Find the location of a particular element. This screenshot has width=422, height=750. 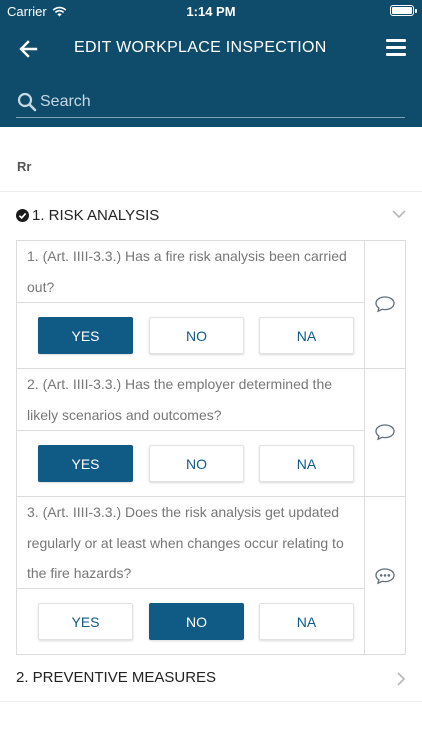

battery-fill is located at coordinates (402, 10).